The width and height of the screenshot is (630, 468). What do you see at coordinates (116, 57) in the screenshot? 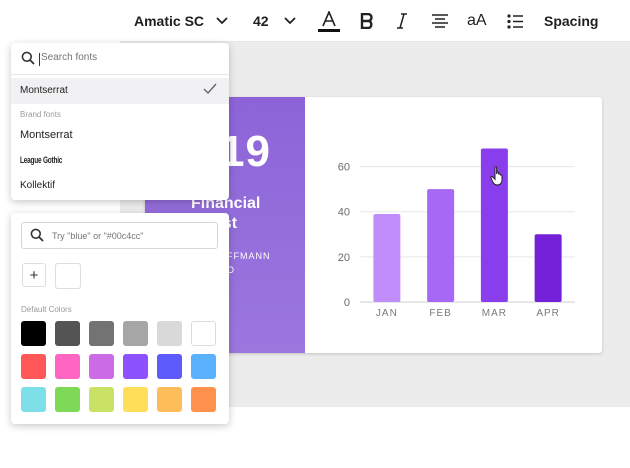
I see `font-search-input` at bounding box center [116, 57].